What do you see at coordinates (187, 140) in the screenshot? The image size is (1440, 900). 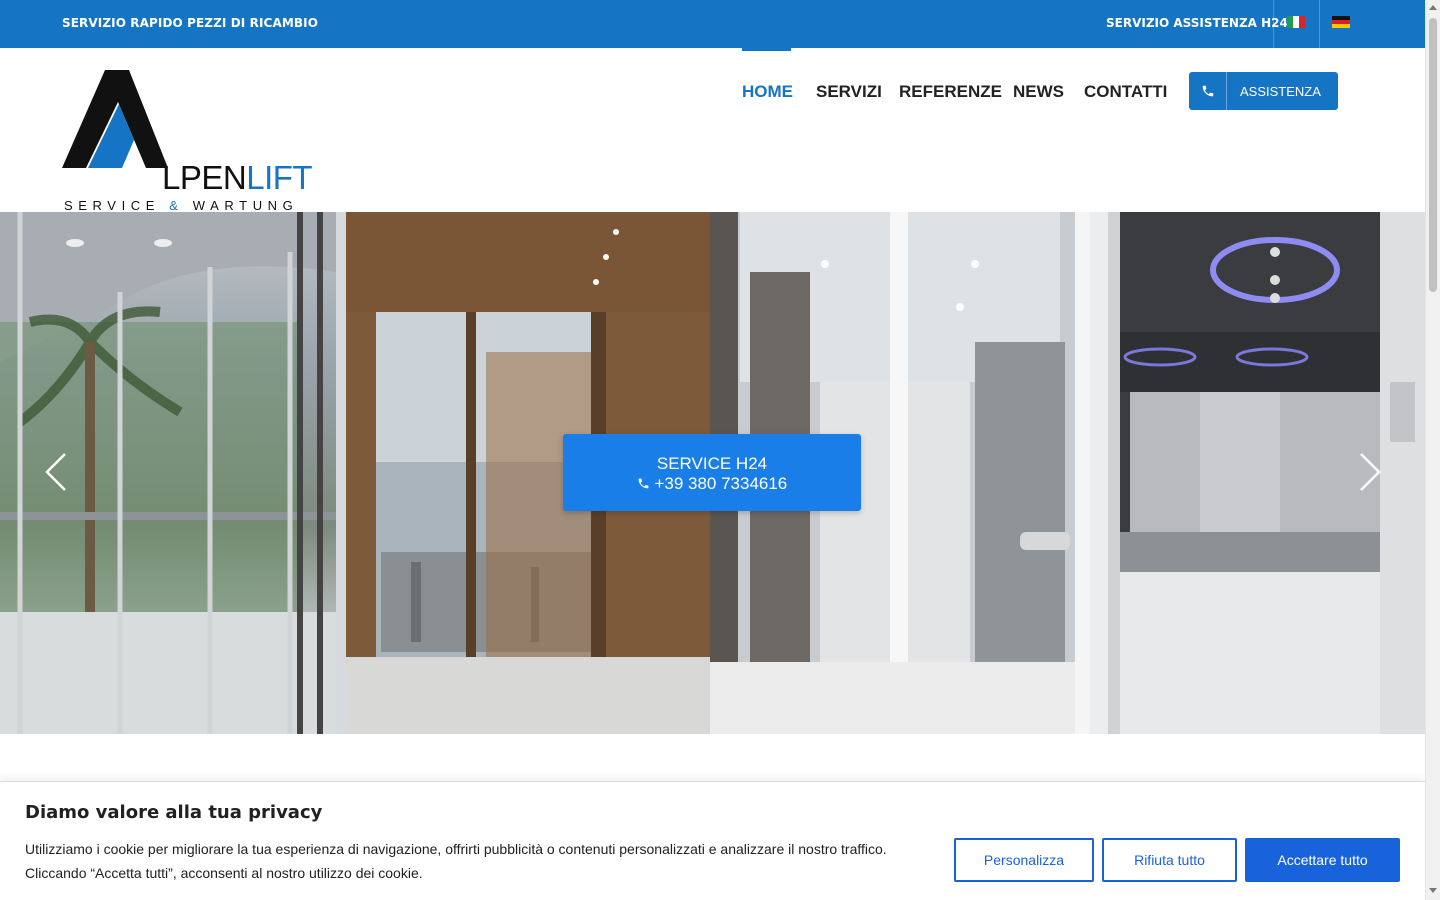 I see `alpenlift-logo: LPENLIFT SERVICE & WARTUNG` at bounding box center [187, 140].